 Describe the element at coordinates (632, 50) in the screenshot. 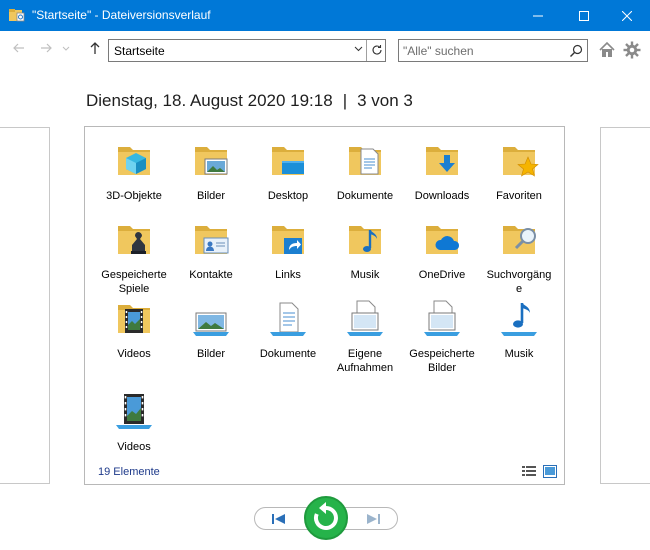

I see `settings-gear-icon` at that location.